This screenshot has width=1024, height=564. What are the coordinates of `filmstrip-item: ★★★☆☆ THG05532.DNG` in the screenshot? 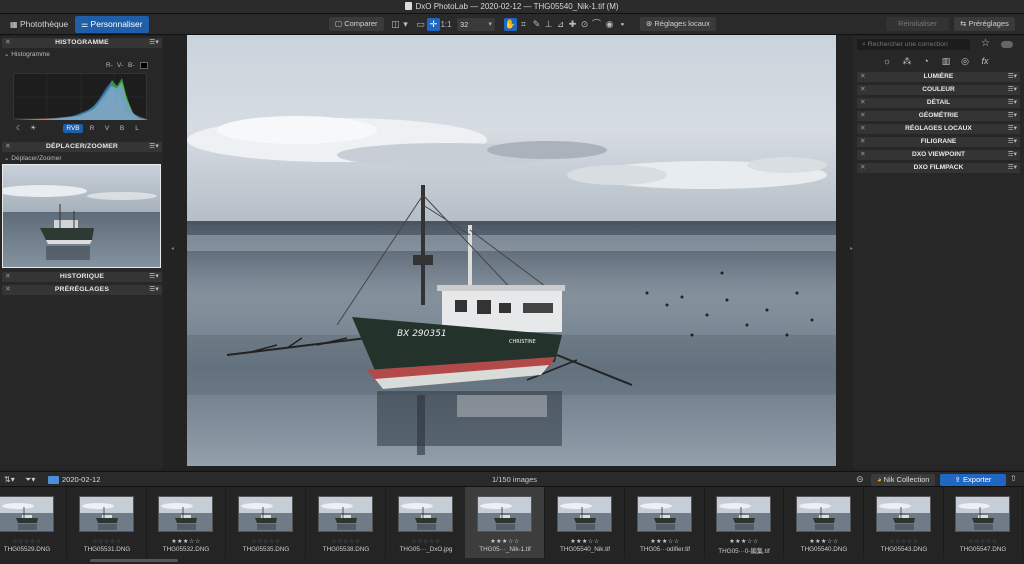 It's located at (186, 522).